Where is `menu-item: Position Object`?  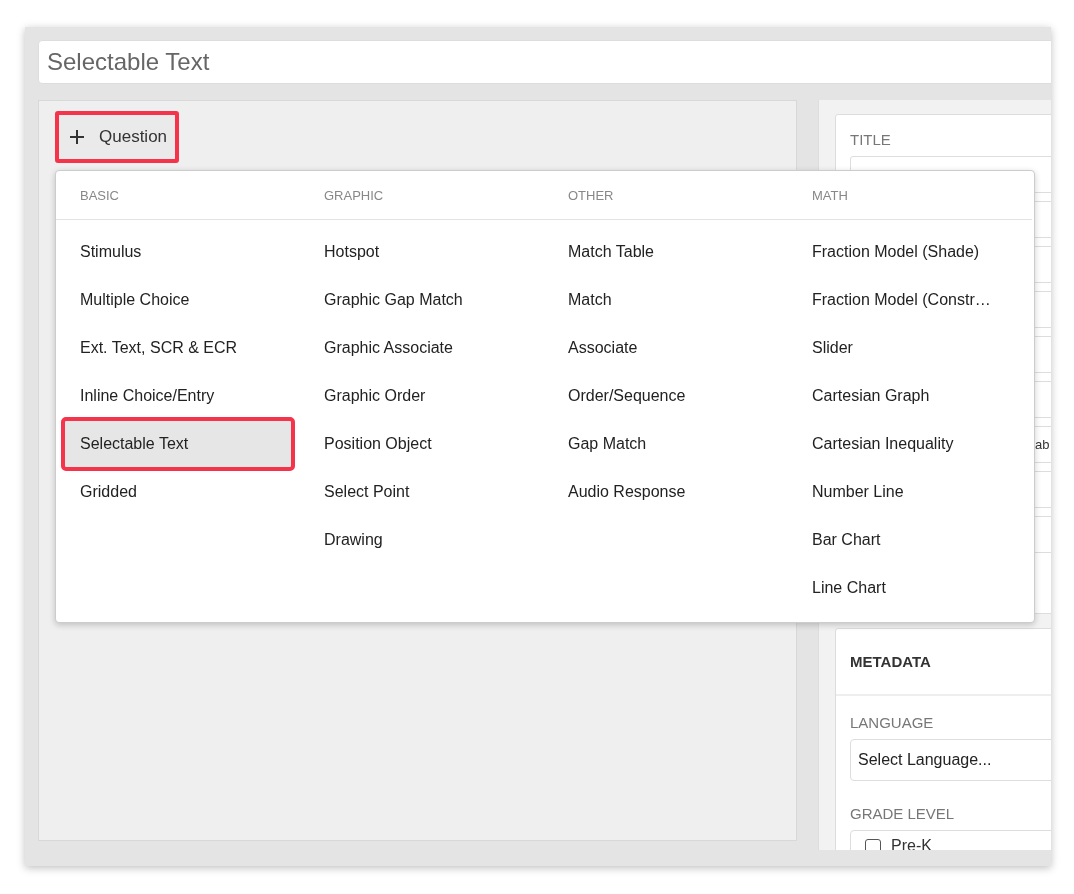 menu-item: Position Object is located at coordinates (422, 444).